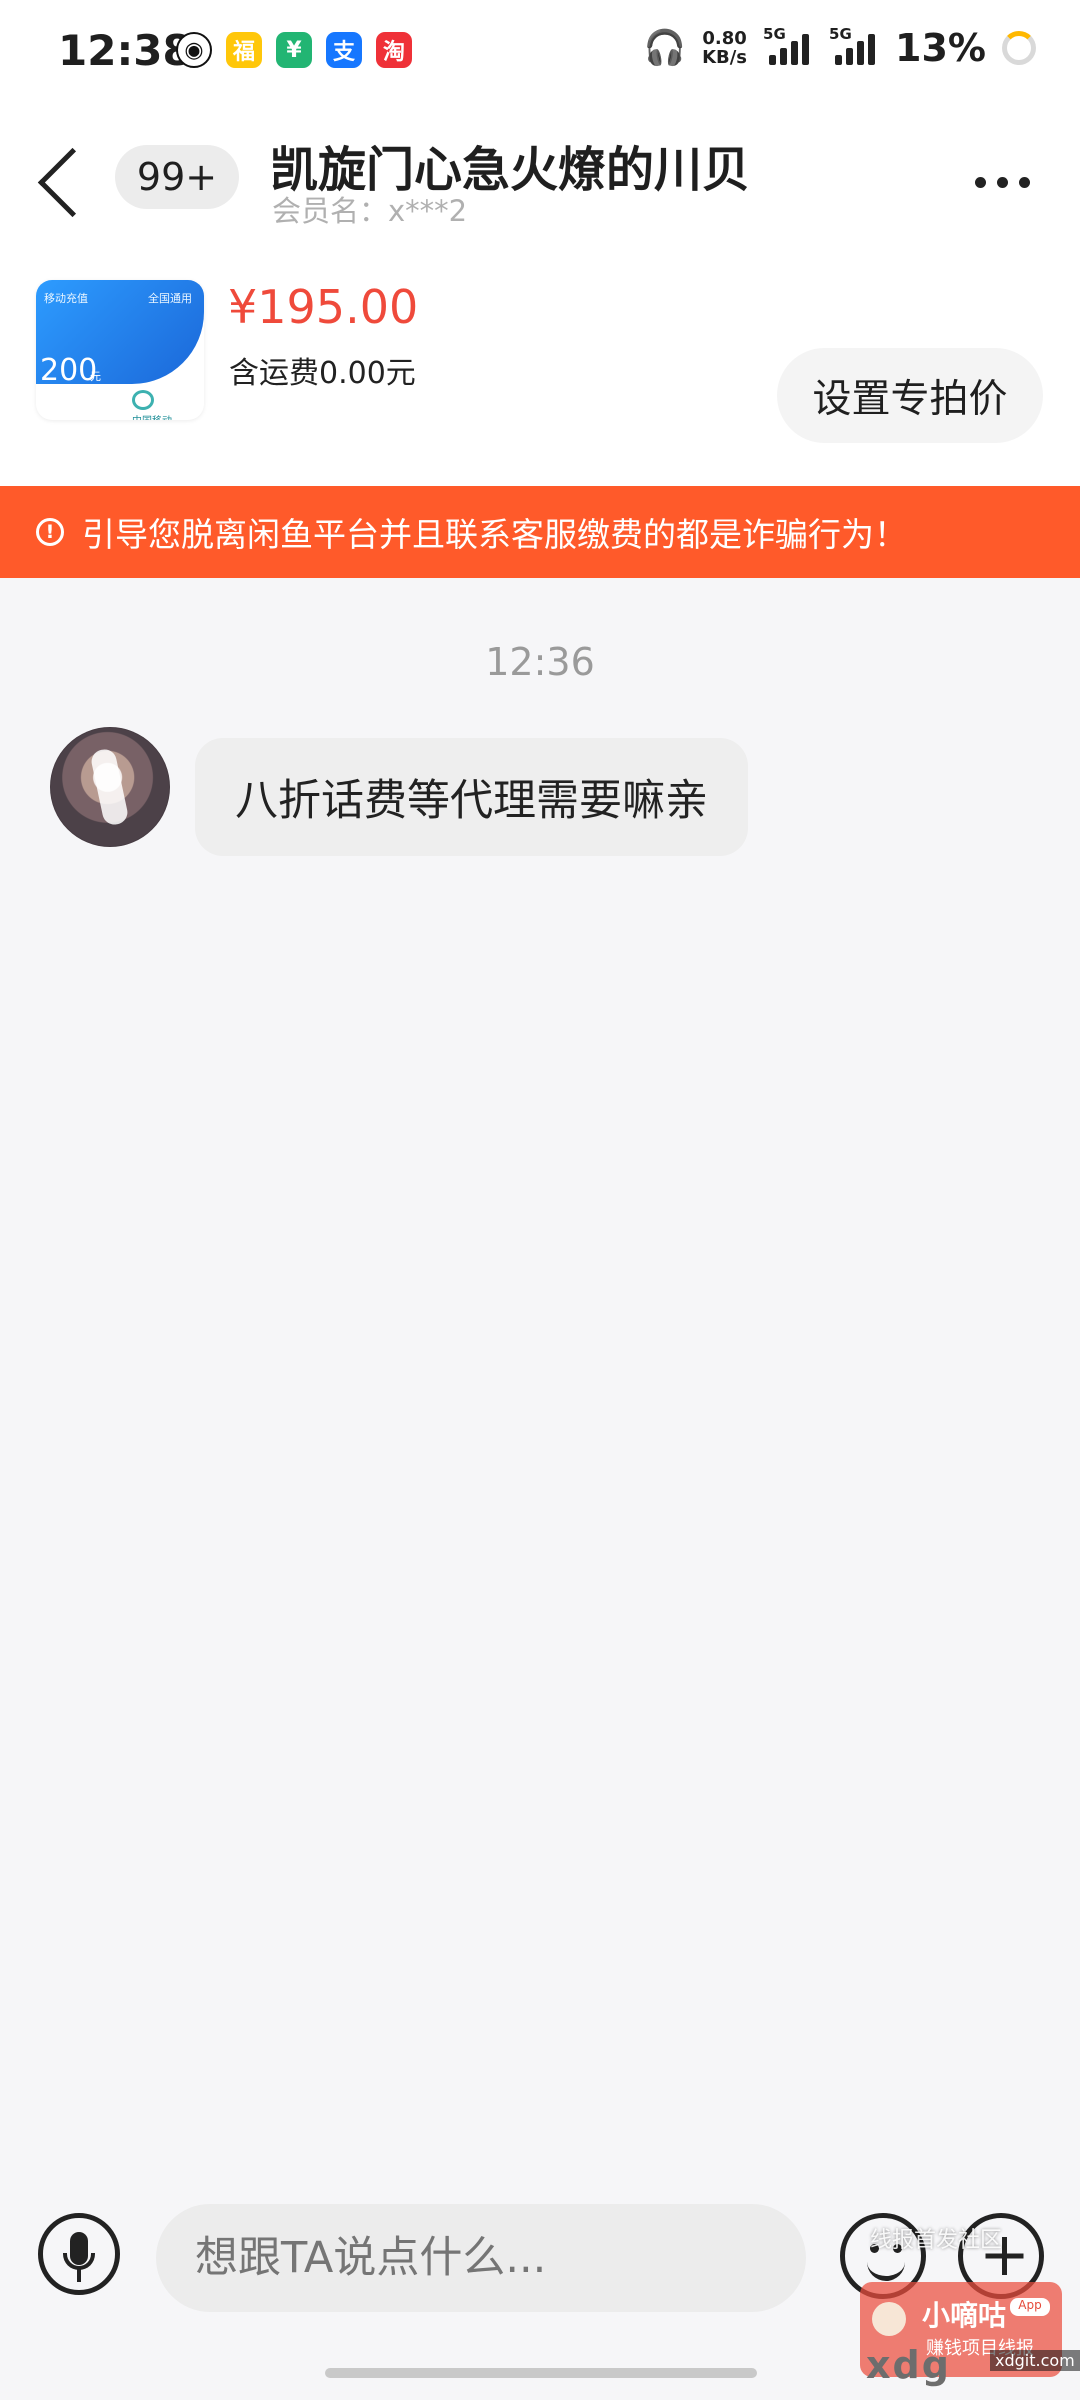 The height and width of the screenshot is (2400, 1080). I want to click on battery-icon, so click(1019, 48).